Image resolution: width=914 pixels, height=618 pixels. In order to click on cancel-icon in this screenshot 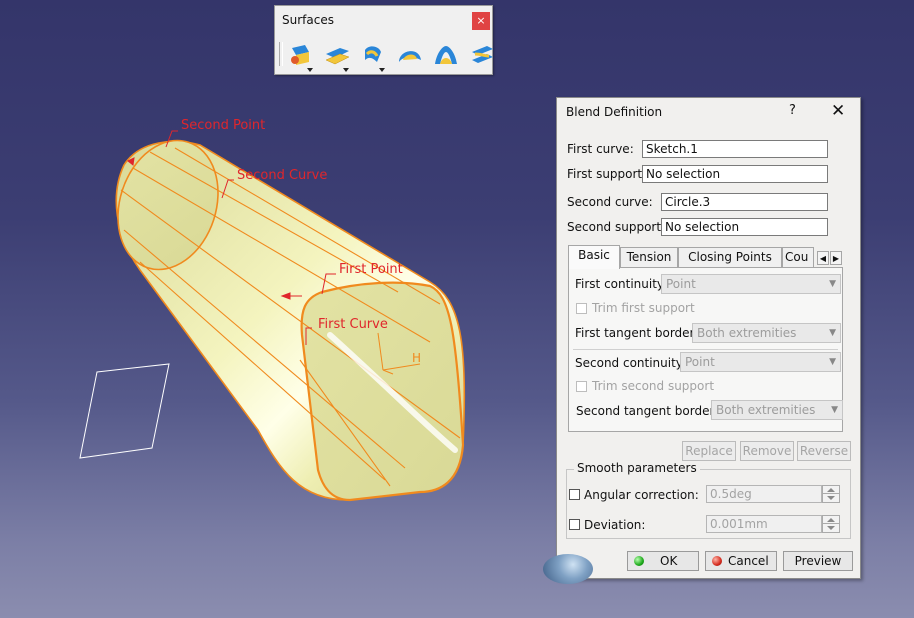, I will do `click(717, 561)`.